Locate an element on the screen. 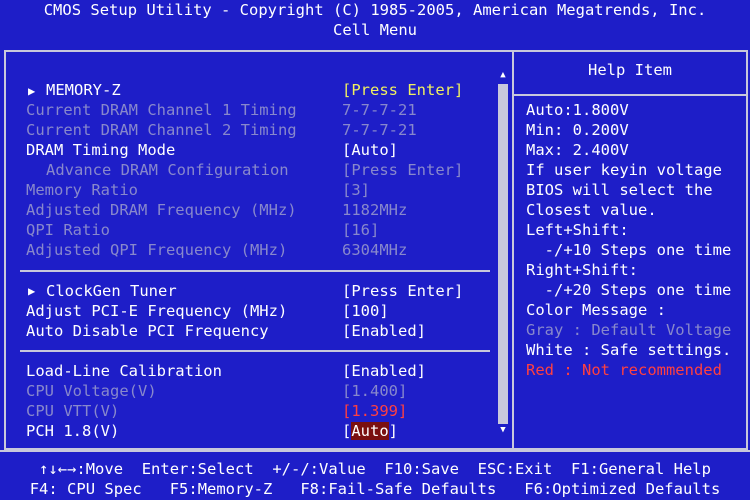 Image resolution: width=750 pixels, height=500 pixels. pcie-freq-value: [100] is located at coordinates (365, 311).